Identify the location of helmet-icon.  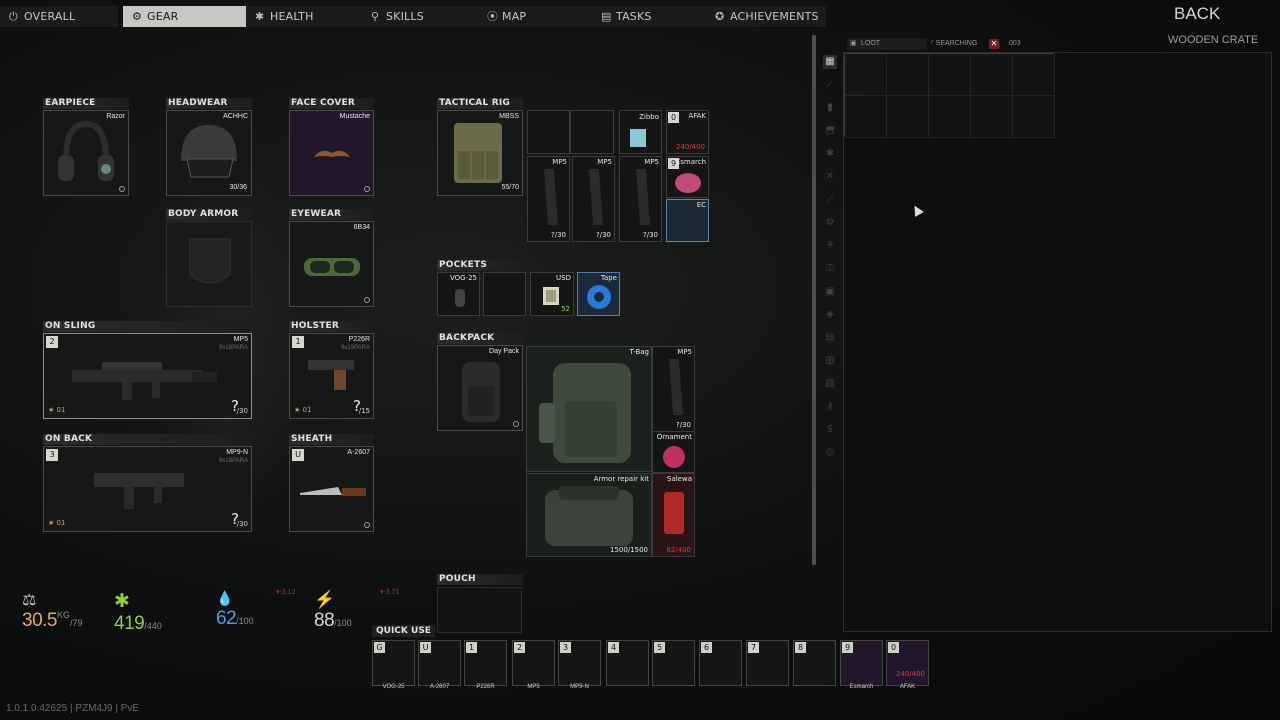
(209, 151).